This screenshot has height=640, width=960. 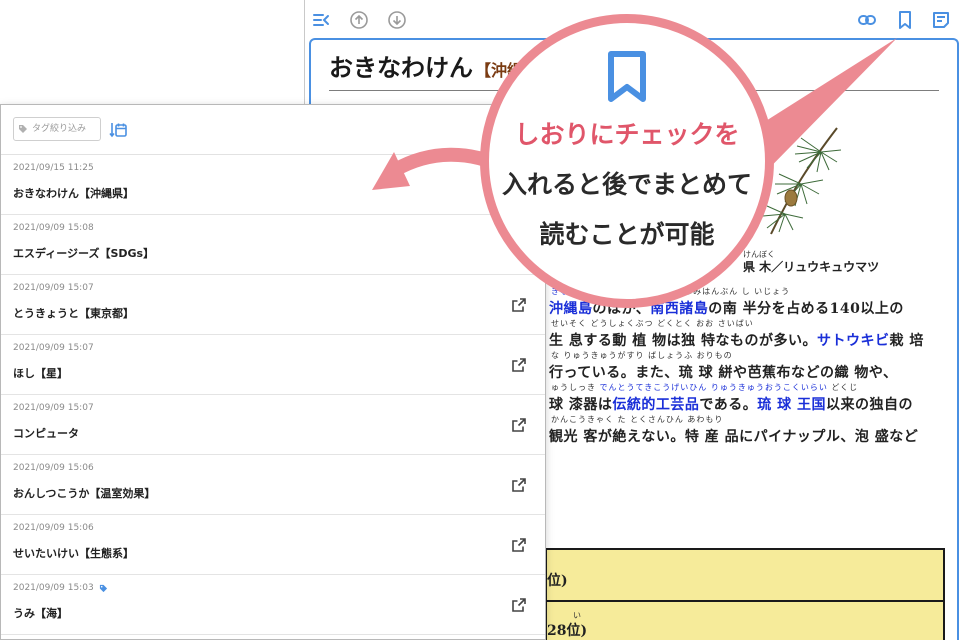 I want to click on entry-title: おきなわけん 【沖縄, so click(x=426, y=65).